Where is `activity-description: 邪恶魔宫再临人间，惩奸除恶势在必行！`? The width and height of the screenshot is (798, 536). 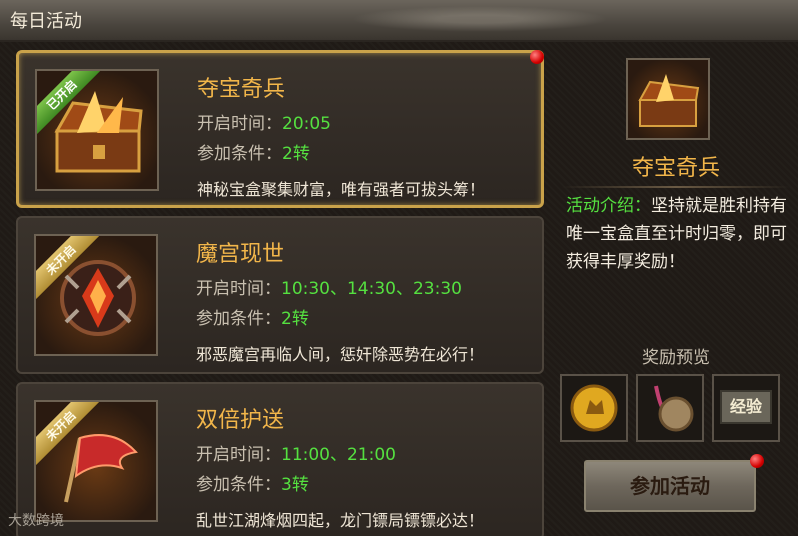
activity-description: 邪恶魔宫再临人间，惩奸除恶势在必行！ is located at coordinates (340, 354).